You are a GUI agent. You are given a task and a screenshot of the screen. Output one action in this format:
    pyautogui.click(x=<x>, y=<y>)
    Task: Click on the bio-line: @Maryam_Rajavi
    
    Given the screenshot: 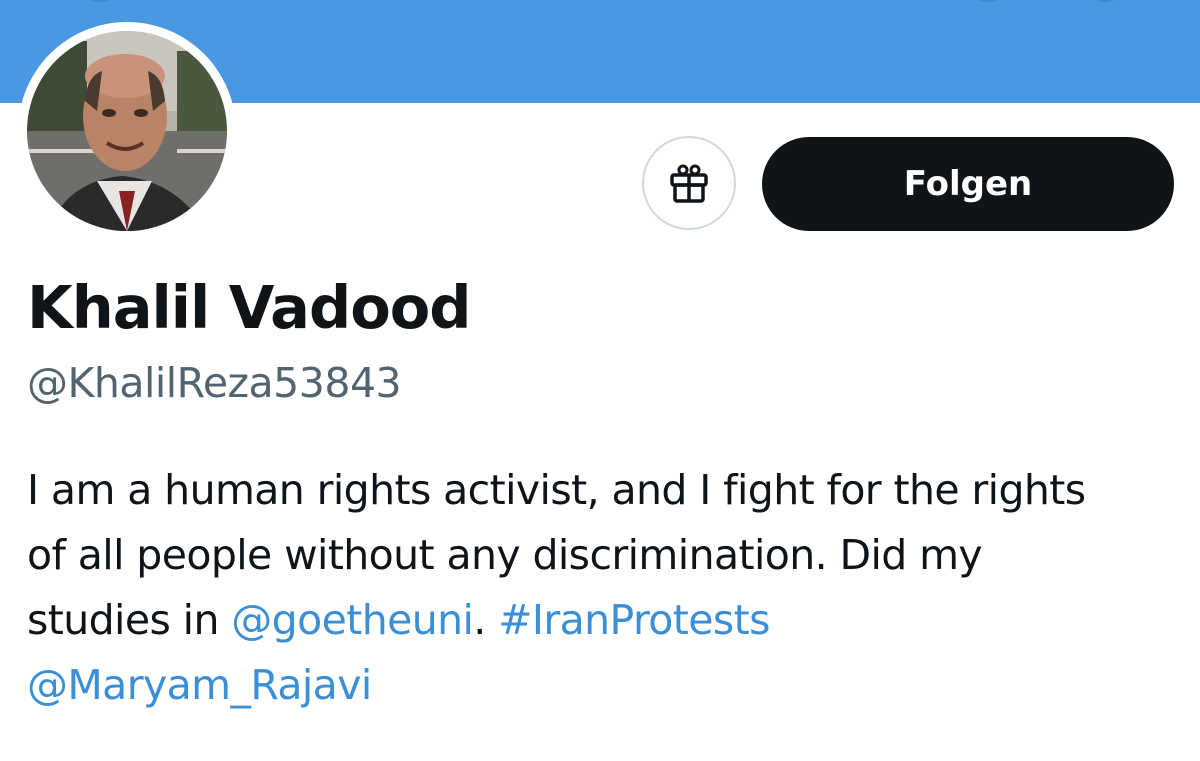 What is the action you would take?
    pyautogui.click(x=602, y=685)
    